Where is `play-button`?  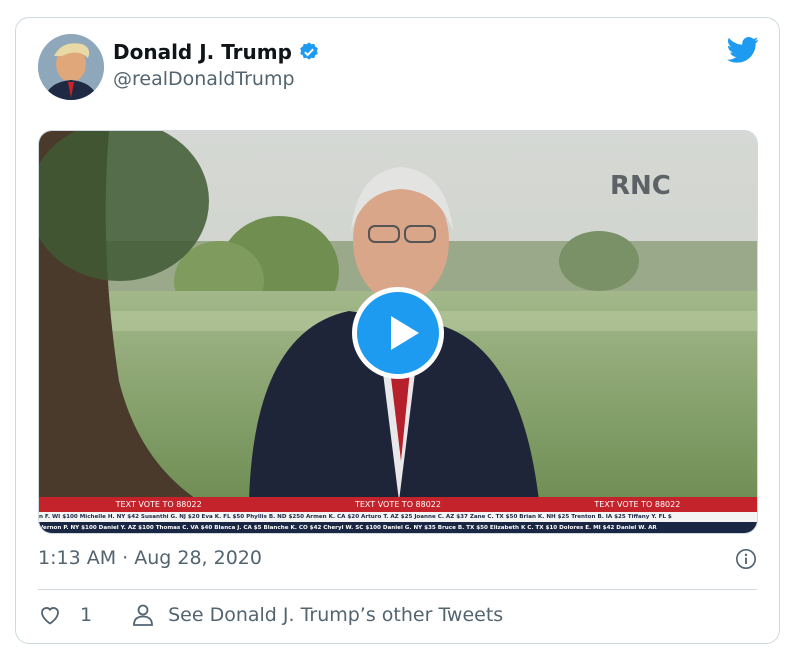 play-button is located at coordinates (398, 333).